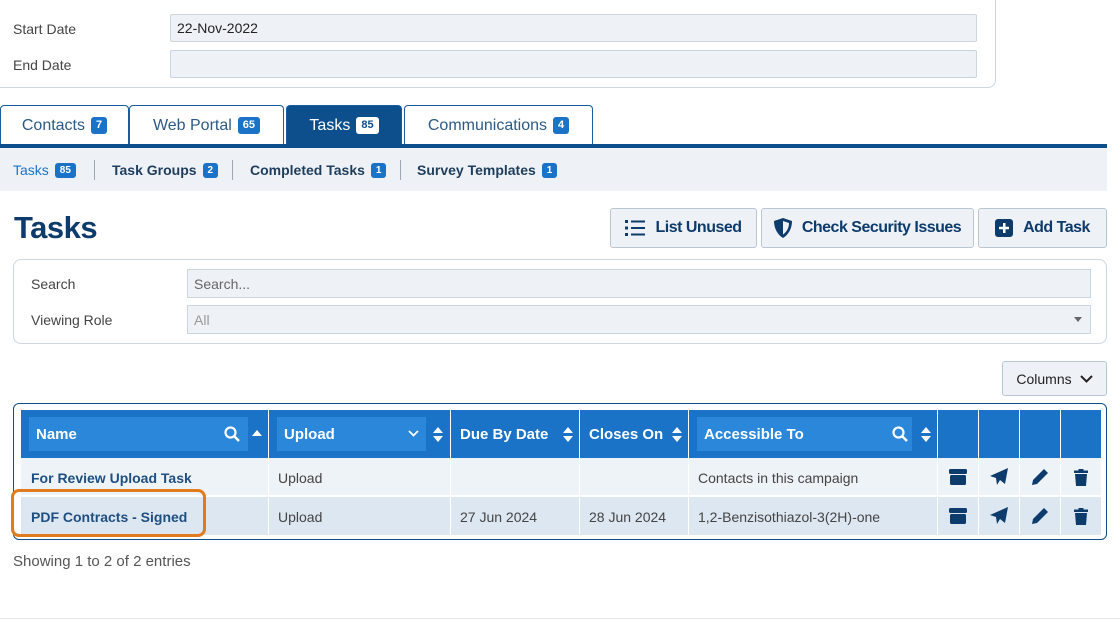  I want to click on list-icon, so click(635, 228).